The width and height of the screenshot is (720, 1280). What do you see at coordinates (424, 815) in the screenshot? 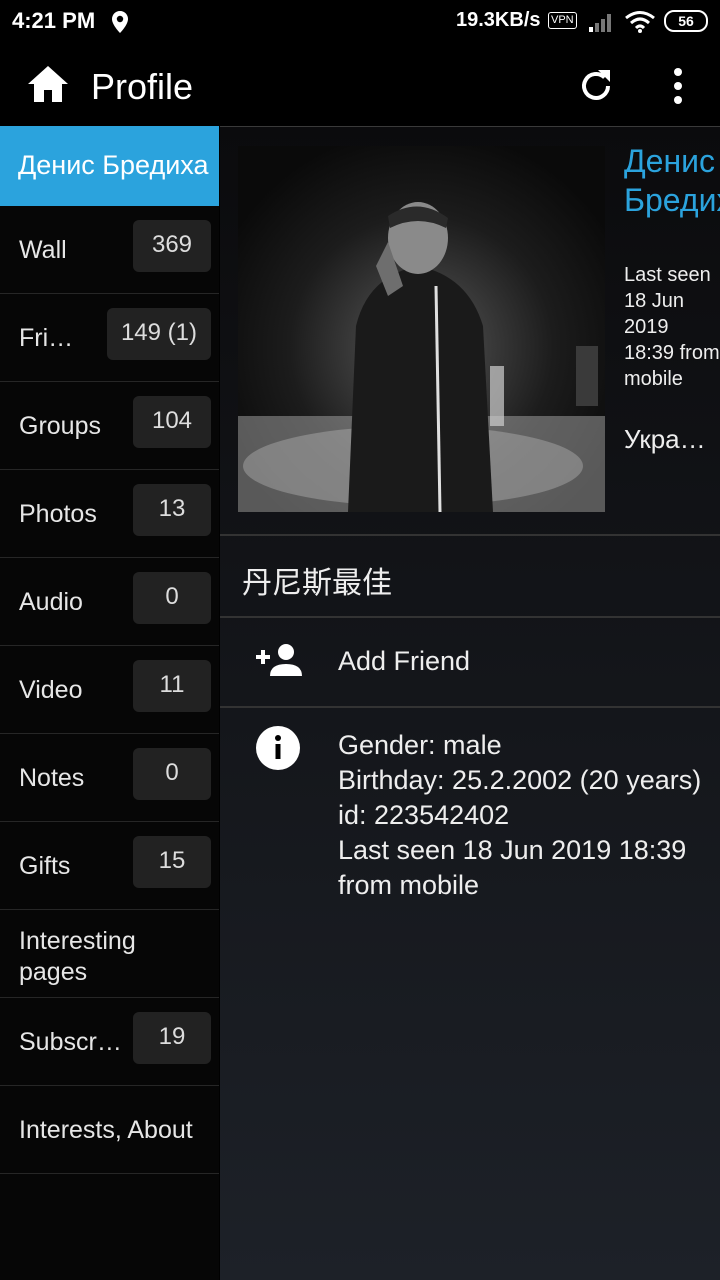
I see `info-id: id: 223542402` at bounding box center [424, 815].